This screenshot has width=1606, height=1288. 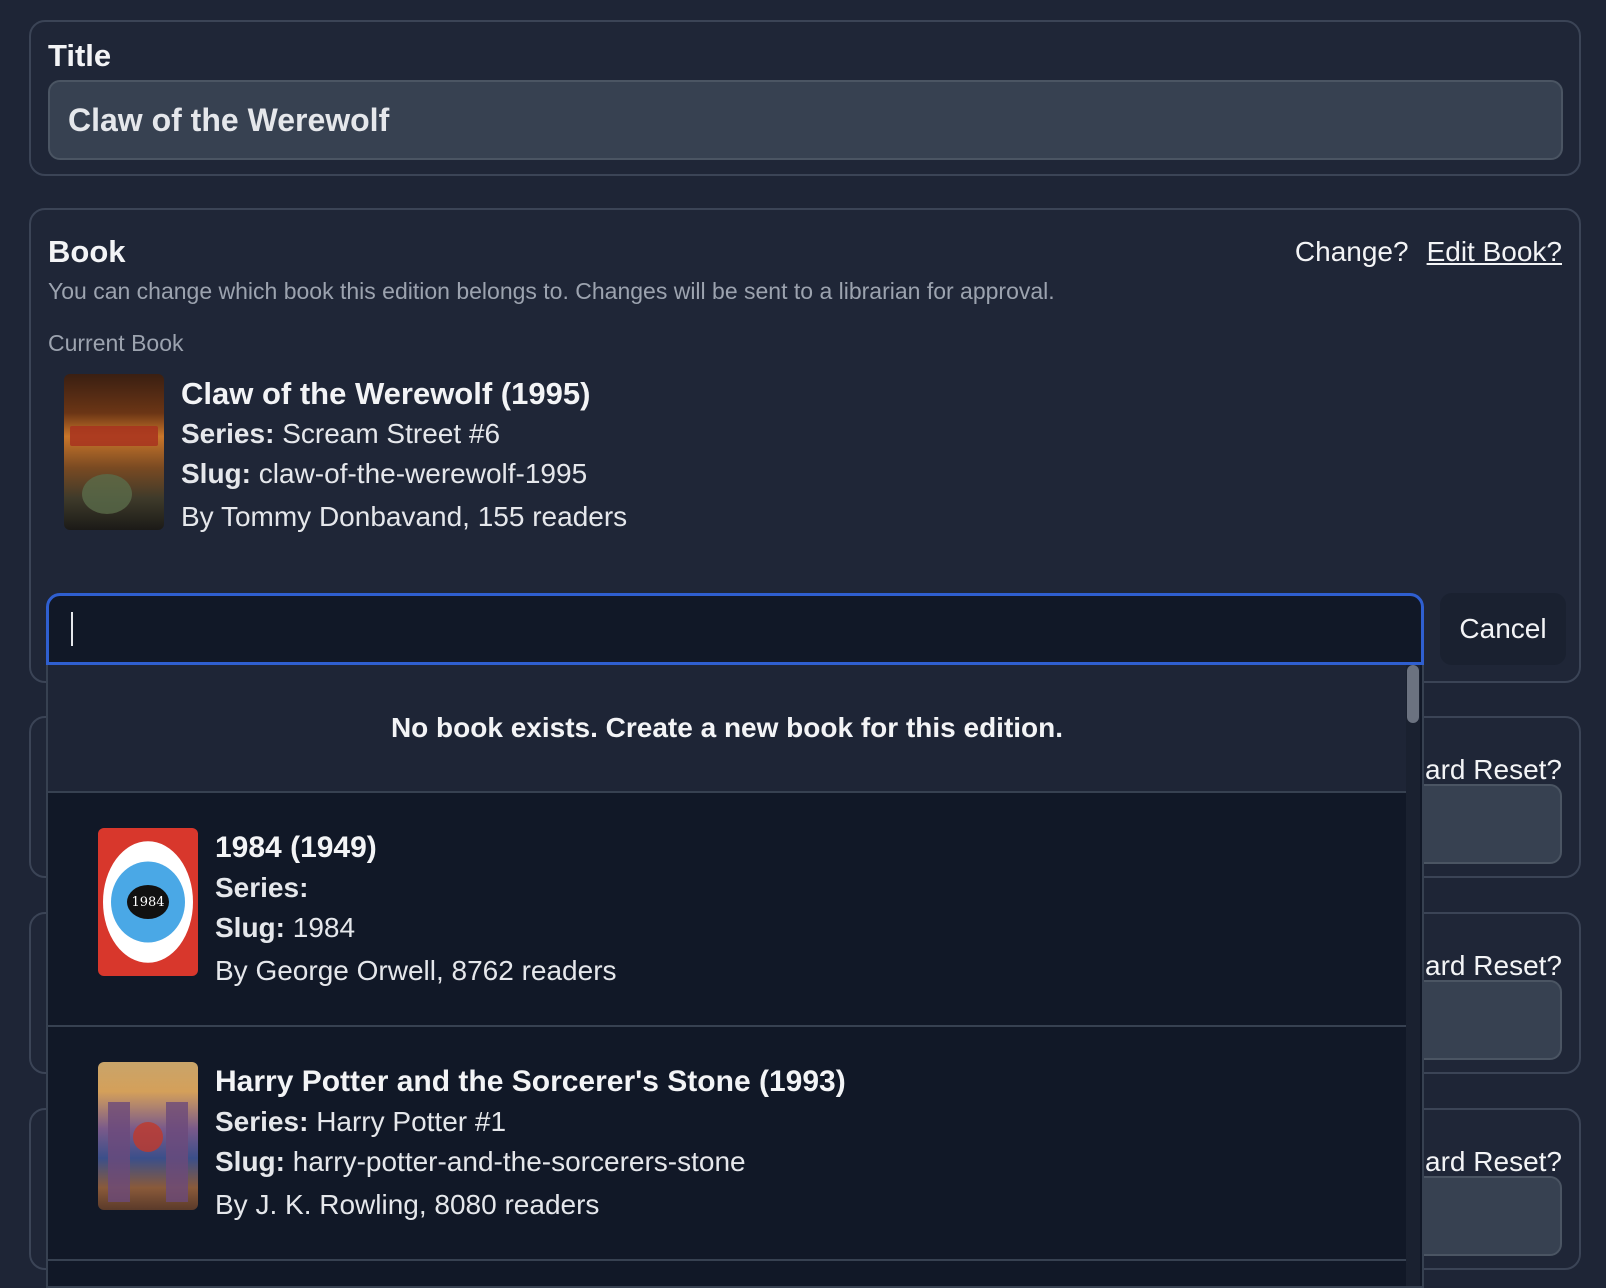 I want to click on dropdown-scrollbar, so click(x=1413, y=975).